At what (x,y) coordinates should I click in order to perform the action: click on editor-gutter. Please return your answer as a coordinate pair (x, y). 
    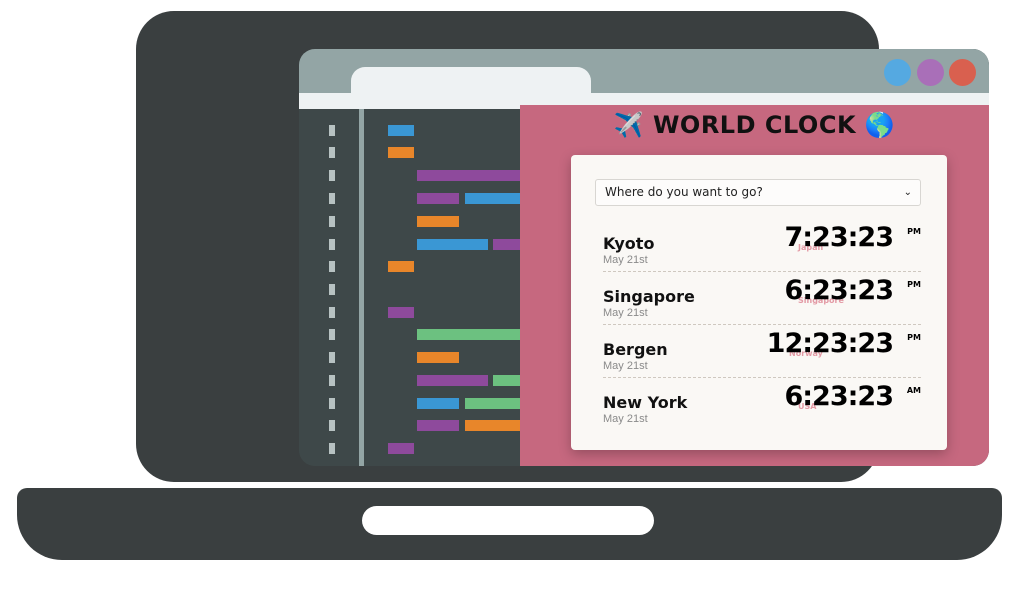
    Looking at the image, I should click on (361, 287).